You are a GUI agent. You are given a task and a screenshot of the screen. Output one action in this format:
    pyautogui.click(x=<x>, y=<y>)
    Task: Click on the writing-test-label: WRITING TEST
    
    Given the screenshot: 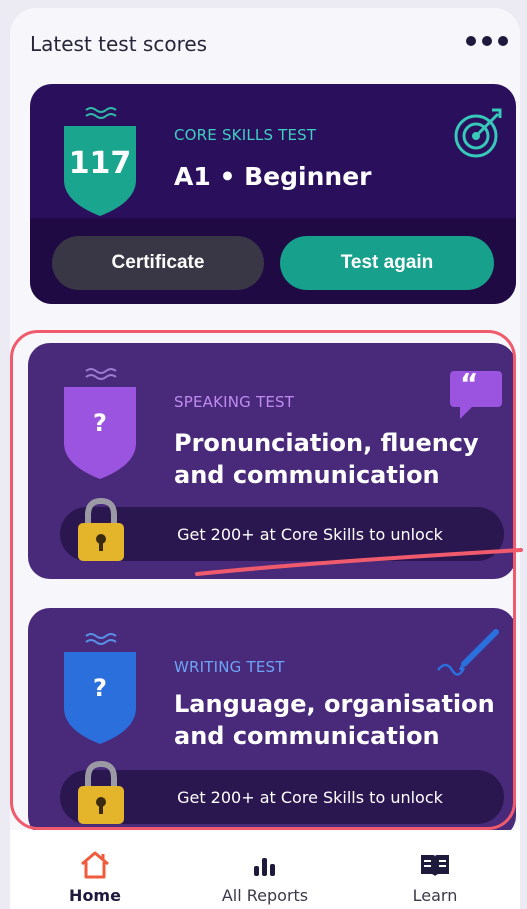 What is the action you would take?
    pyautogui.click(x=229, y=667)
    